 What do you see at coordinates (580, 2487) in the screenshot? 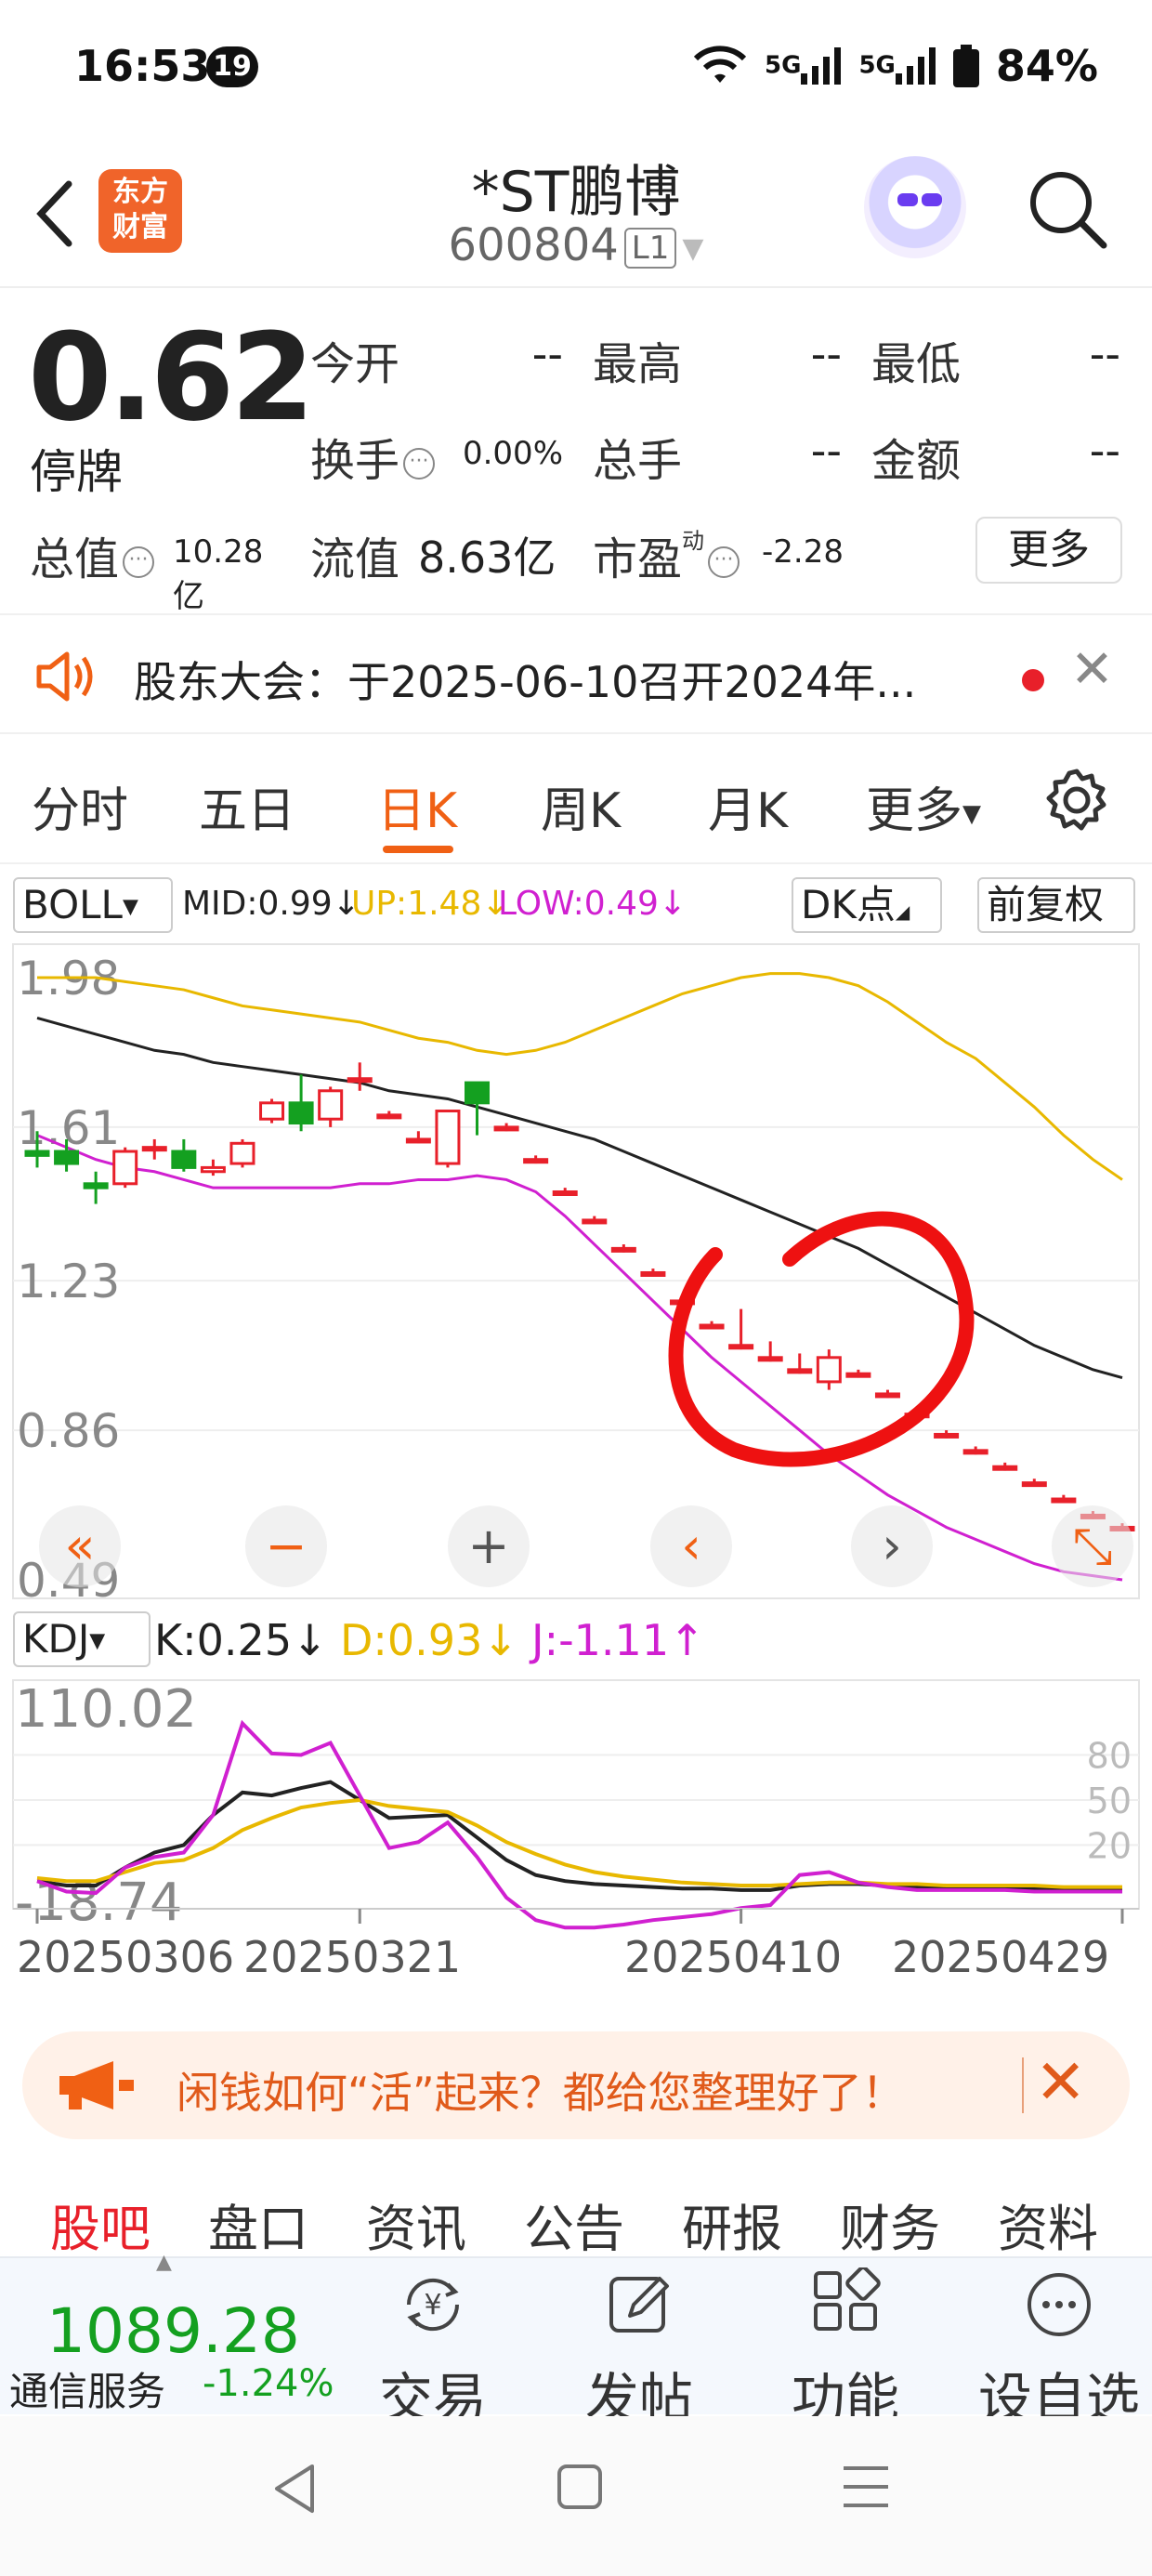
I see `nav-home-icon` at bounding box center [580, 2487].